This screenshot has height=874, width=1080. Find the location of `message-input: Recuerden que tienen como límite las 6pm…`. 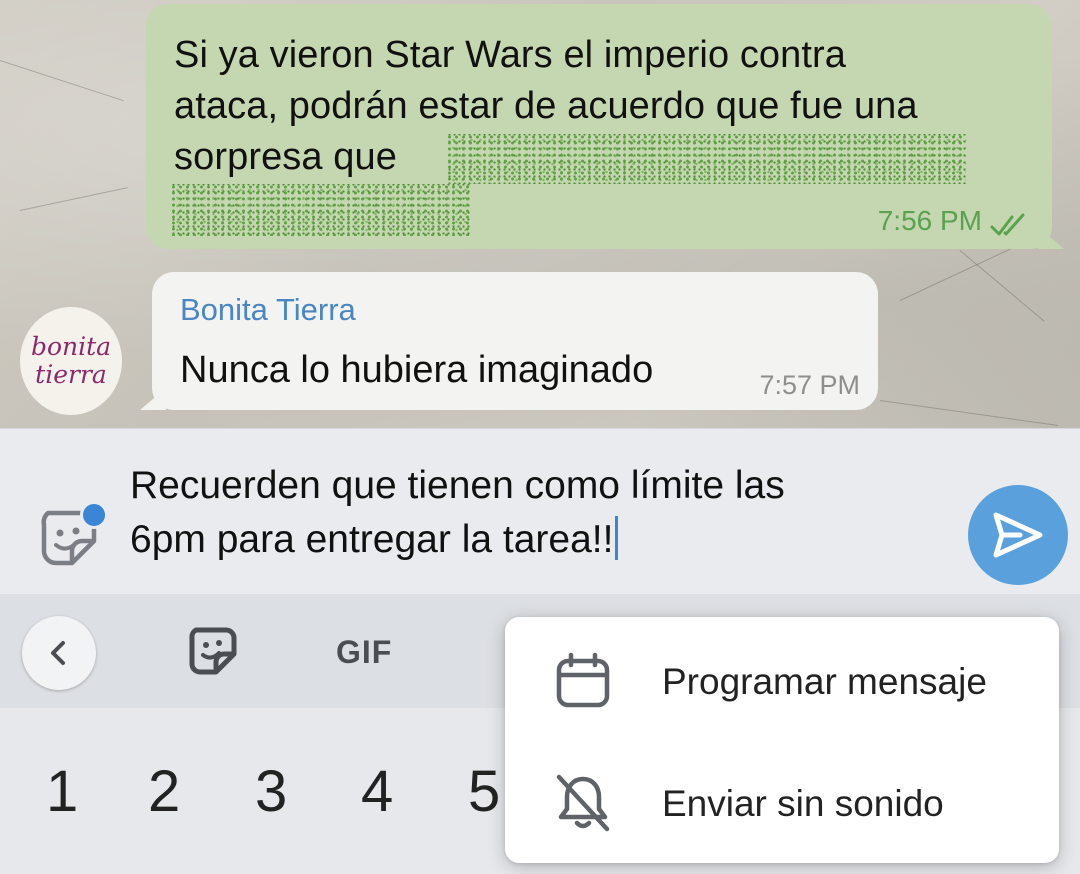

message-input: Recuerden que tienen como límite las 6pm… is located at coordinates (530, 513).